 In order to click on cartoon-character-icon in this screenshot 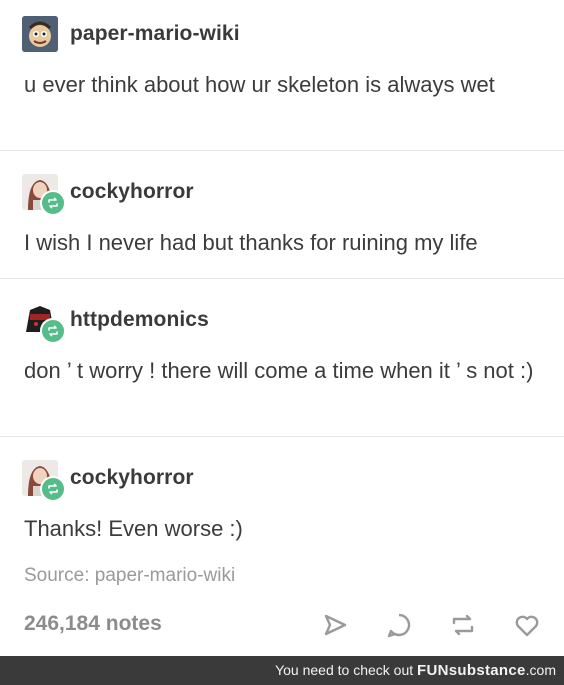, I will do `click(40, 34)`.